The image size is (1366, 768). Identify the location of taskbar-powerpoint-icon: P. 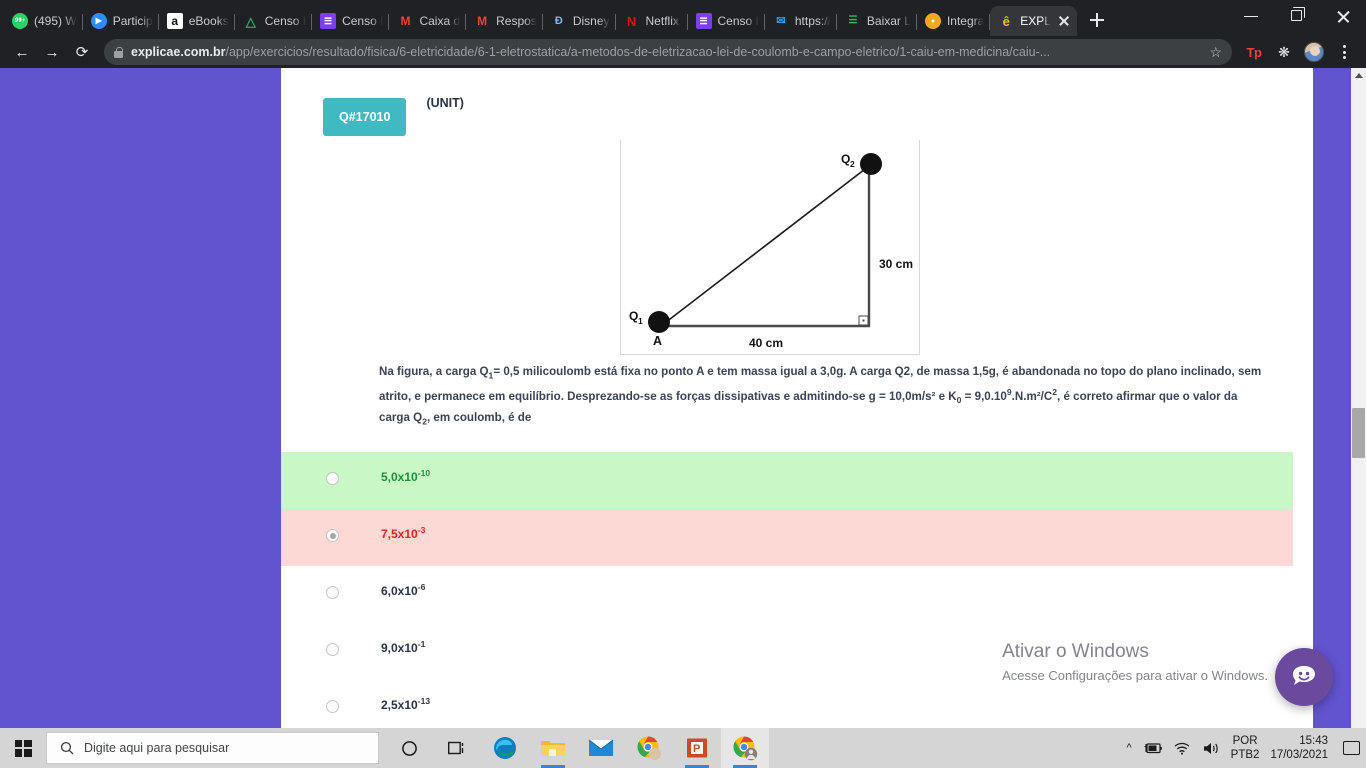
(697, 748).